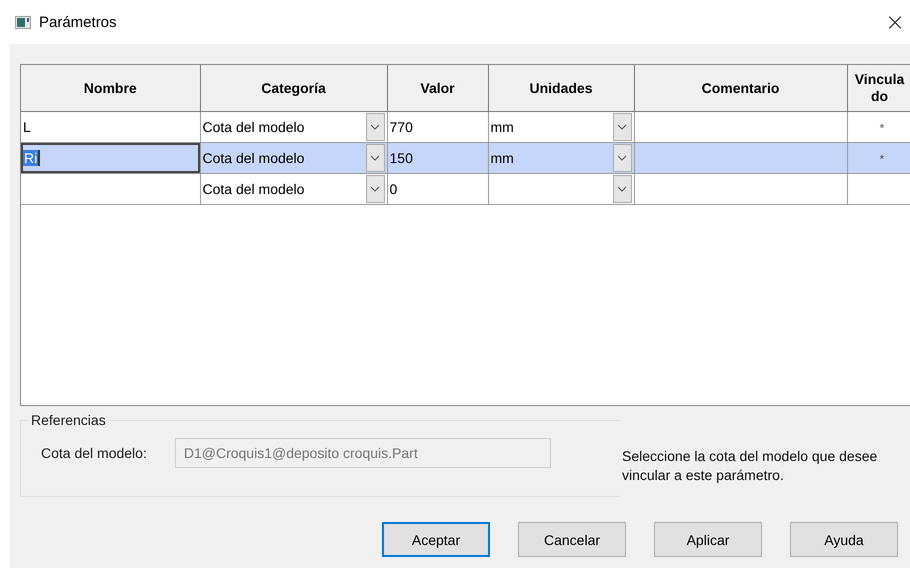 This screenshot has height=568, width=910. What do you see at coordinates (293, 88) in the screenshot?
I see `column-header: Categoría` at bounding box center [293, 88].